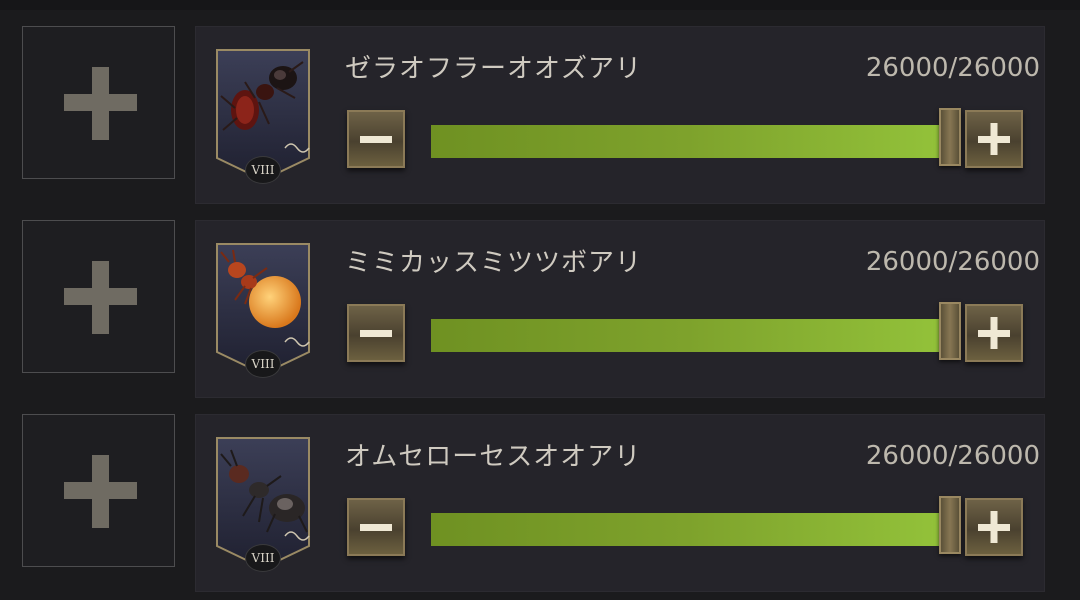 The image size is (1080, 600). What do you see at coordinates (493, 457) in the screenshot?
I see `ant-name: オムセローセスオオアリ` at bounding box center [493, 457].